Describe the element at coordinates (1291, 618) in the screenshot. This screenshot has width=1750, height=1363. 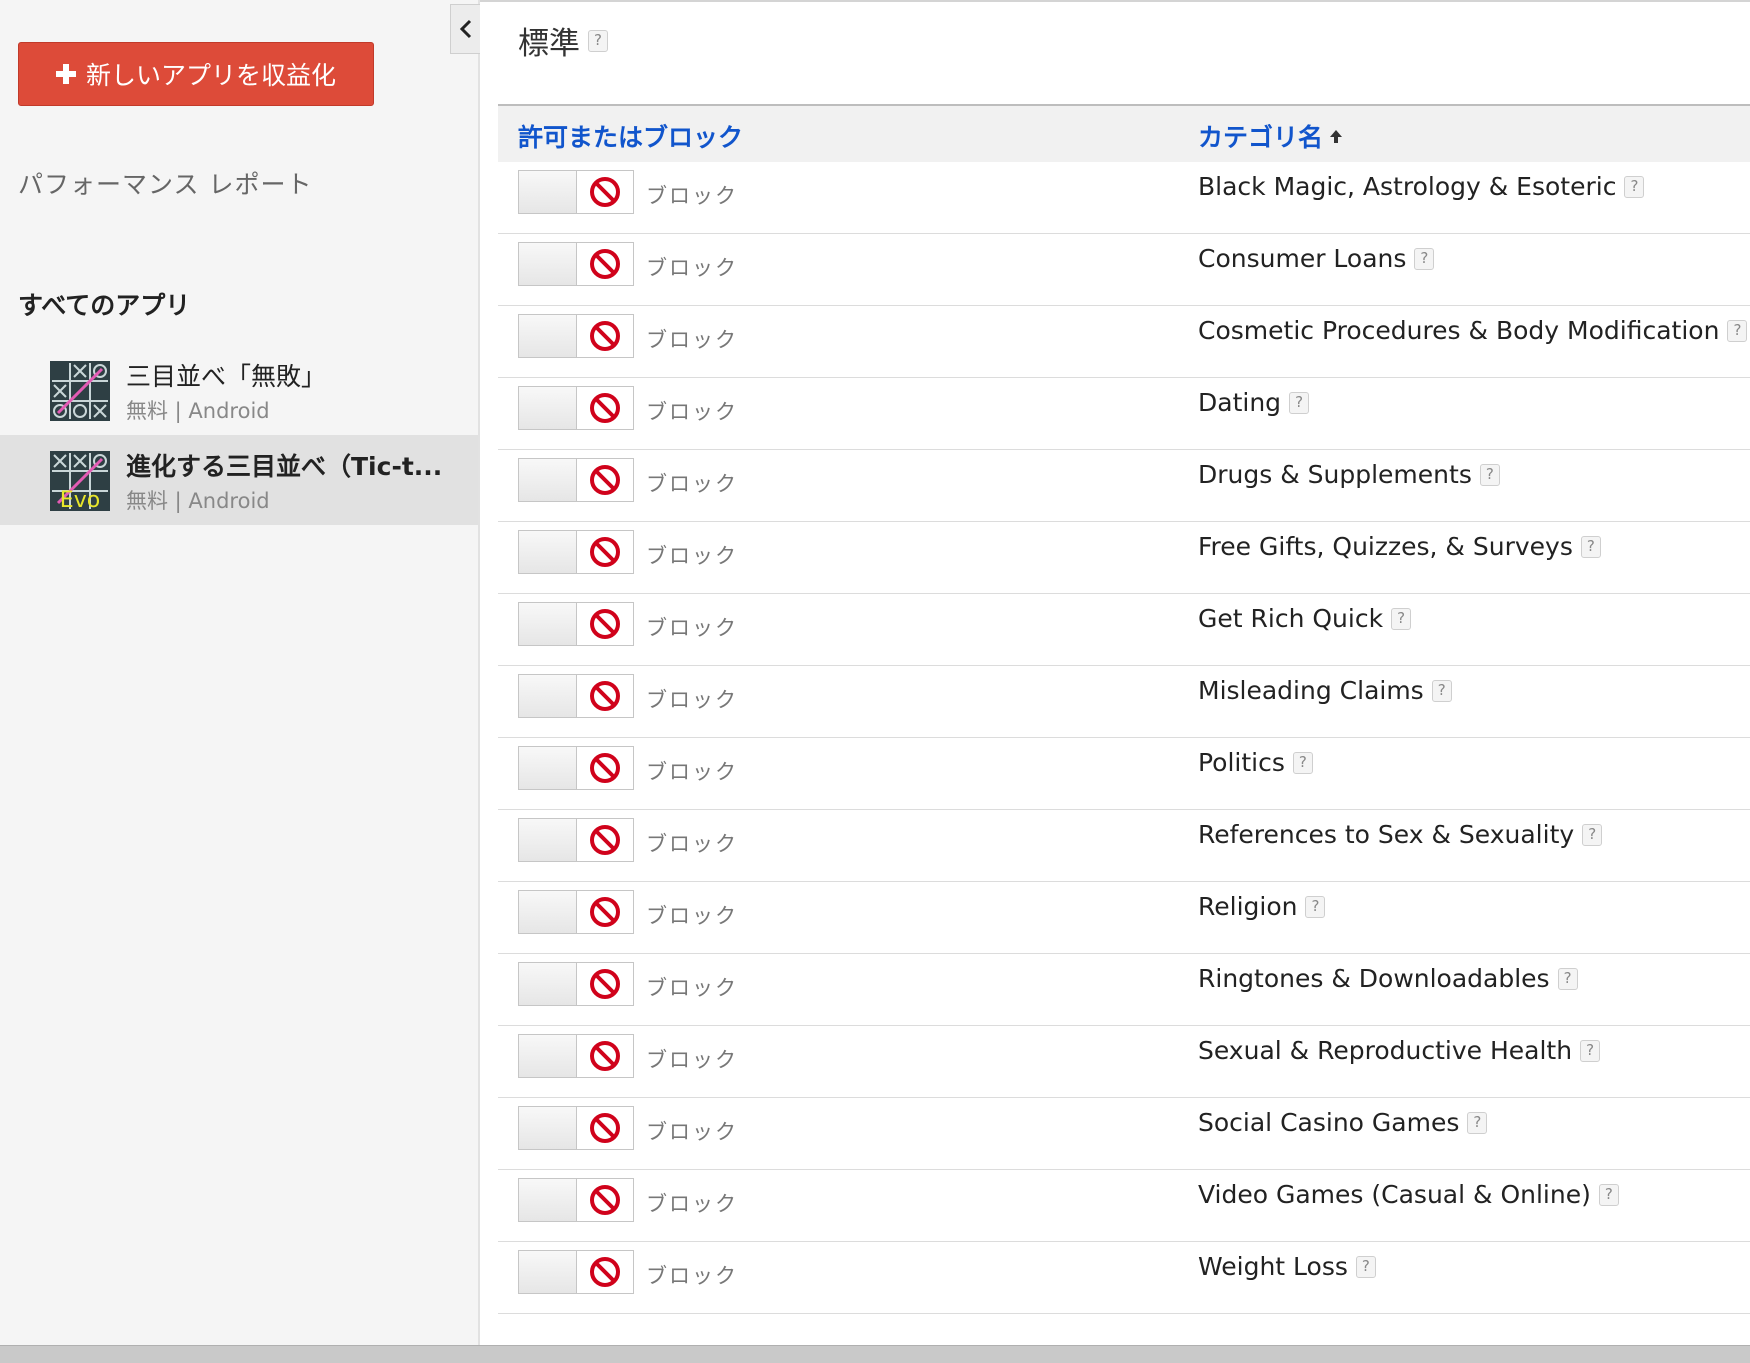
I see `category-name-text: Get Rich Quick` at that location.